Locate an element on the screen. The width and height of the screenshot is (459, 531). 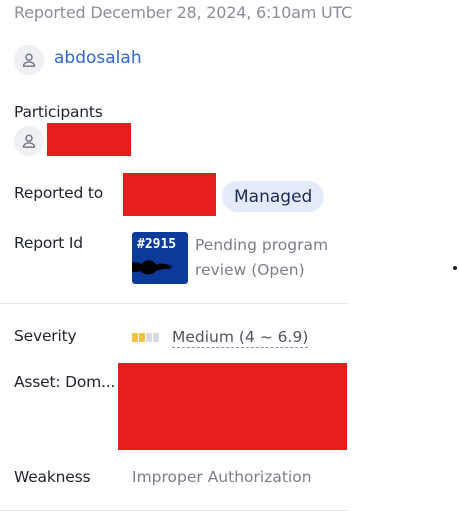
program-name-redaction is located at coordinates (169, 194).